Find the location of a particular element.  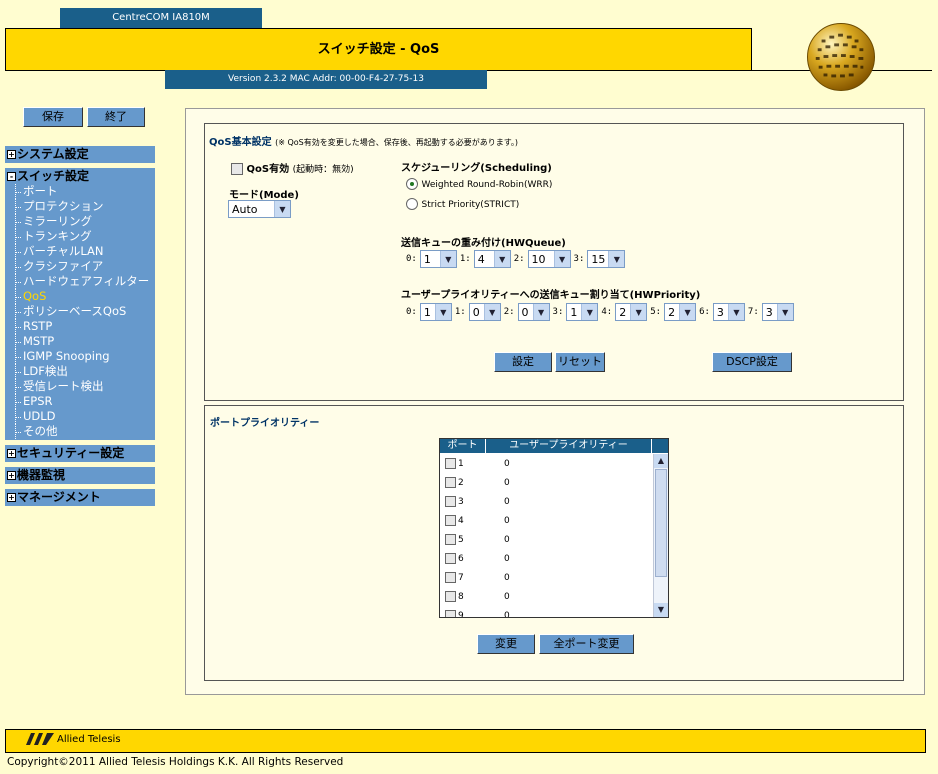

menu-security: + セキュリティー設定 is located at coordinates (80, 453).